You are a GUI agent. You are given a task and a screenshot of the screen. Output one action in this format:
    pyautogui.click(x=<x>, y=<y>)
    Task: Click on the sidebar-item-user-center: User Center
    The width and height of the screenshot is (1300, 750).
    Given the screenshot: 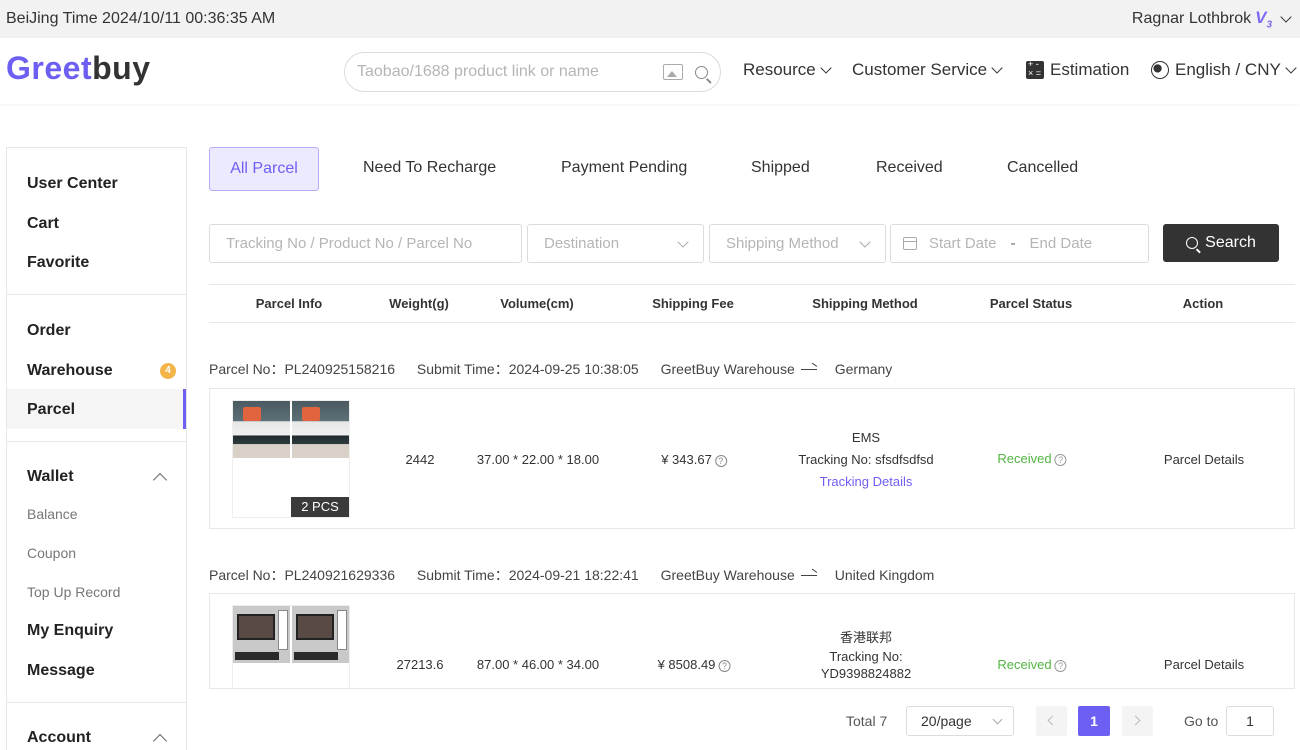 What is the action you would take?
    pyautogui.click(x=72, y=184)
    